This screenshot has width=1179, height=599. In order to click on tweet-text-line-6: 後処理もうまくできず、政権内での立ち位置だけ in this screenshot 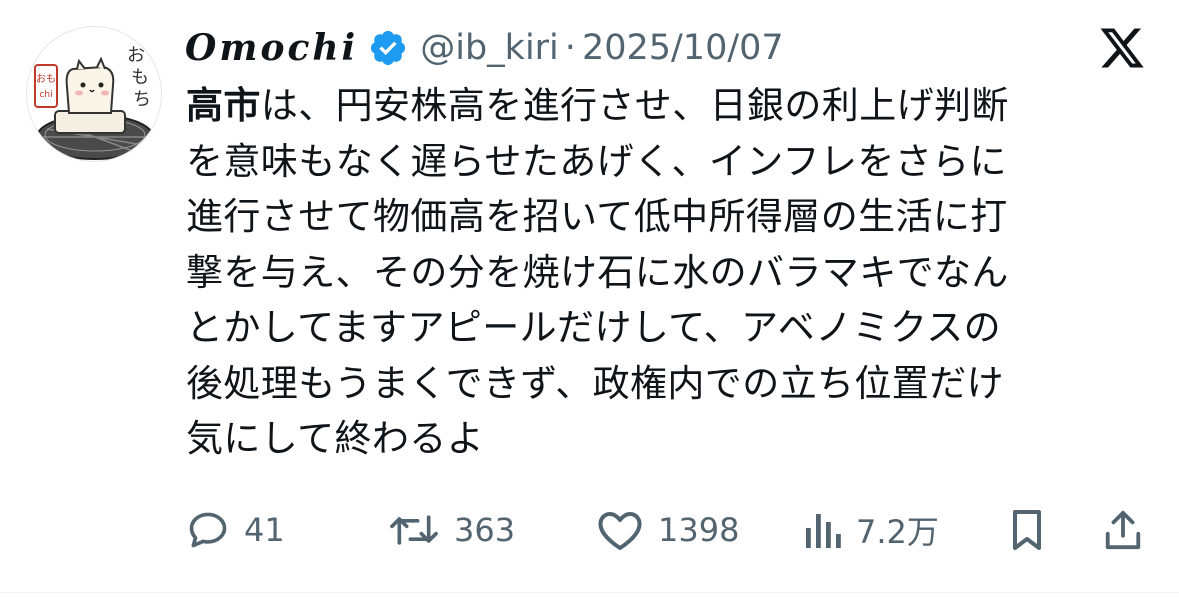, I will do `click(595, 383)`.